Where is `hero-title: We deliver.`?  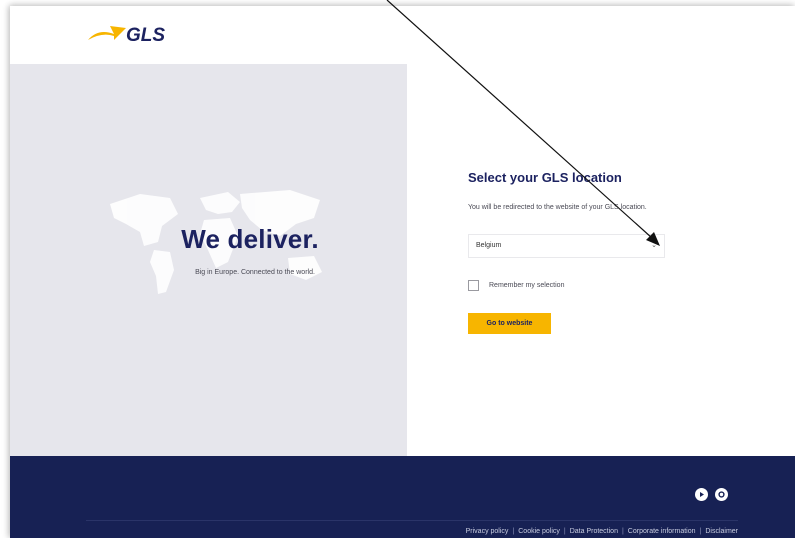
hero-title: We deliver. is located at coordinates (250, 239).